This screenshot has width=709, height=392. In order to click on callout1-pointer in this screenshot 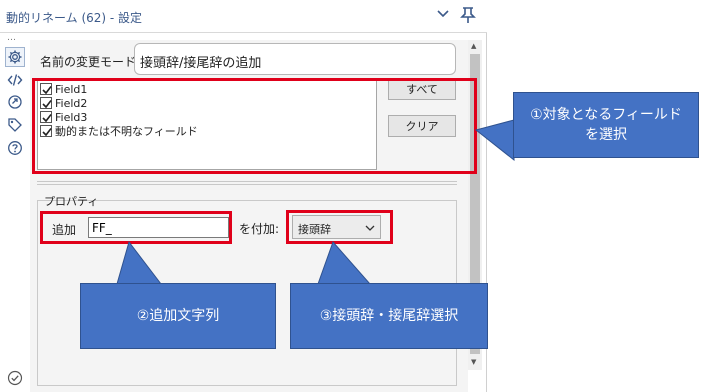, I will do `click(494, 140)`.